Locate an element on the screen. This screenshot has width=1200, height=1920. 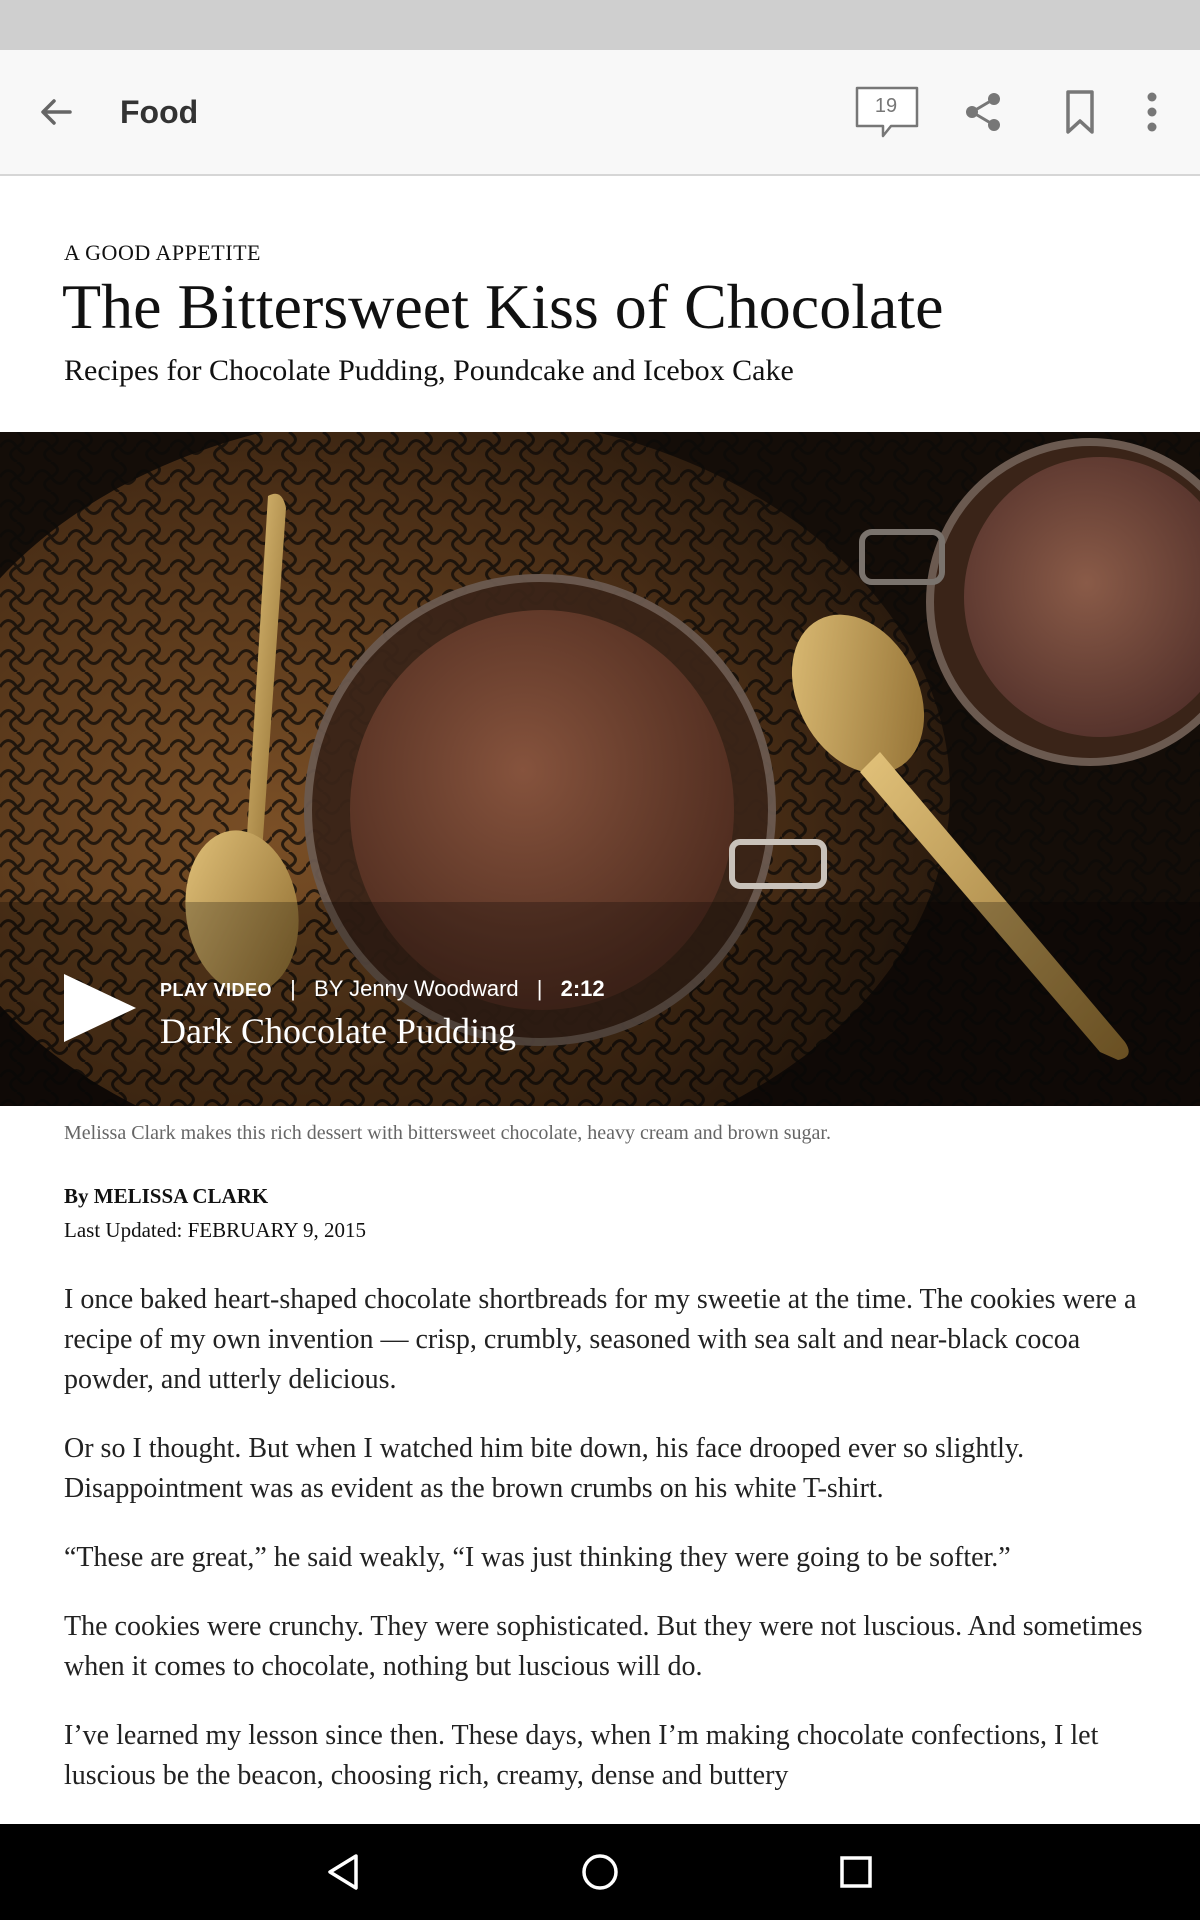
share-icon is located at coordinates (983, 112).